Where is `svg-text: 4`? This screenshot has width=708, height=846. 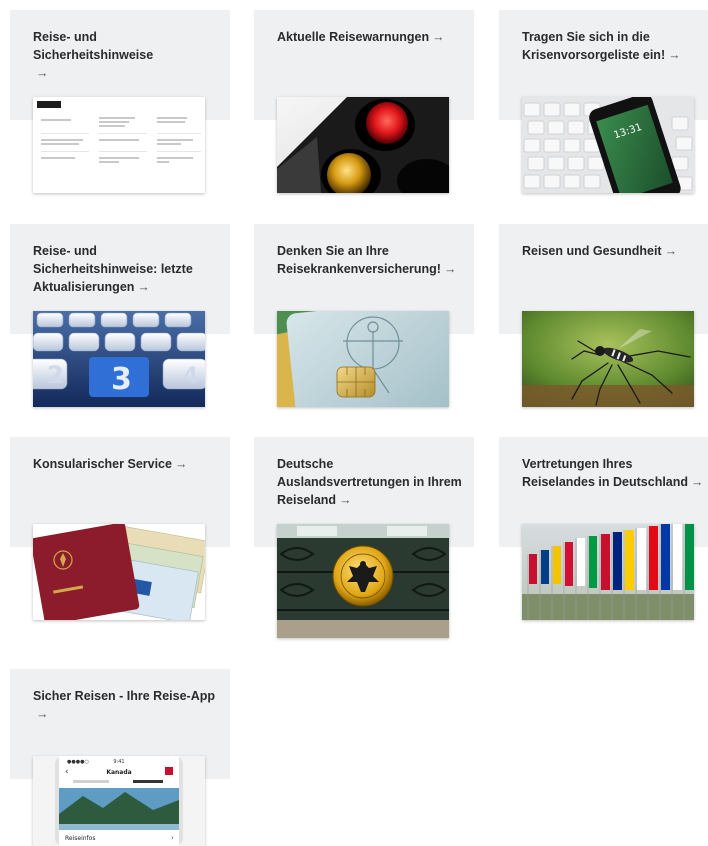
svg-text: 4 is located at coordinates (190, 376).